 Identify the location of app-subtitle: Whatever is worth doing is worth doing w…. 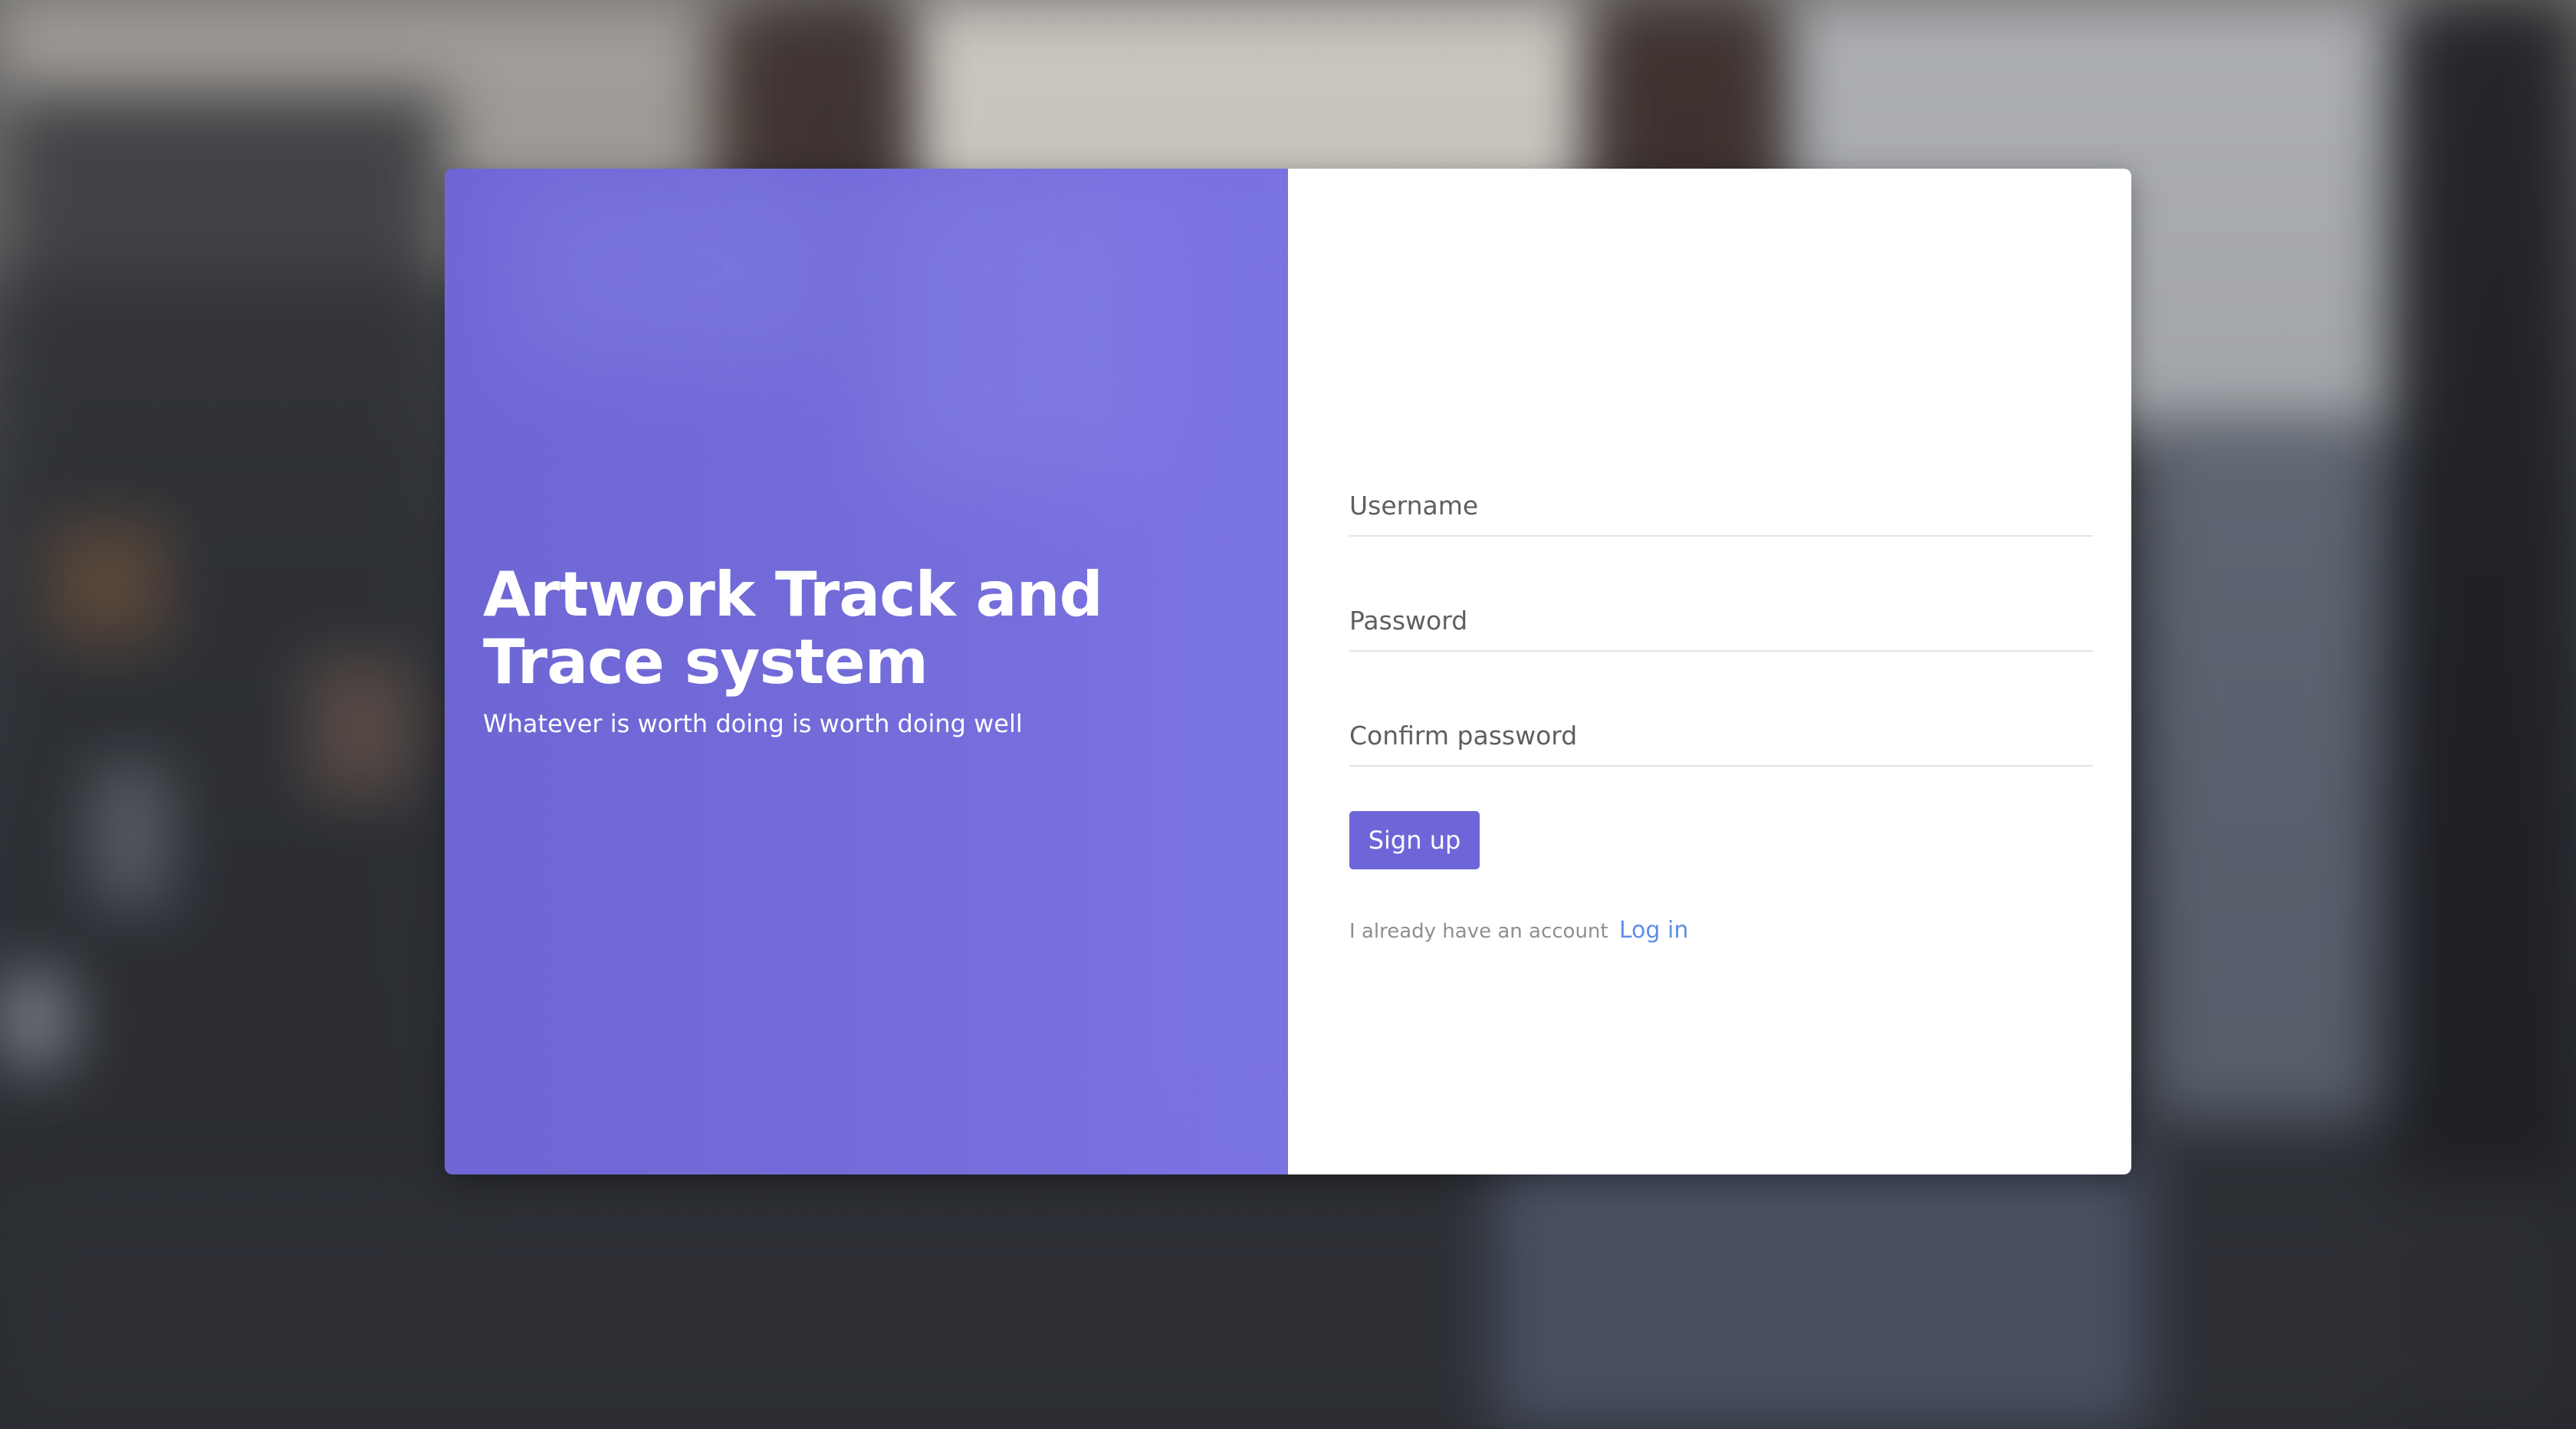
(753, 723).